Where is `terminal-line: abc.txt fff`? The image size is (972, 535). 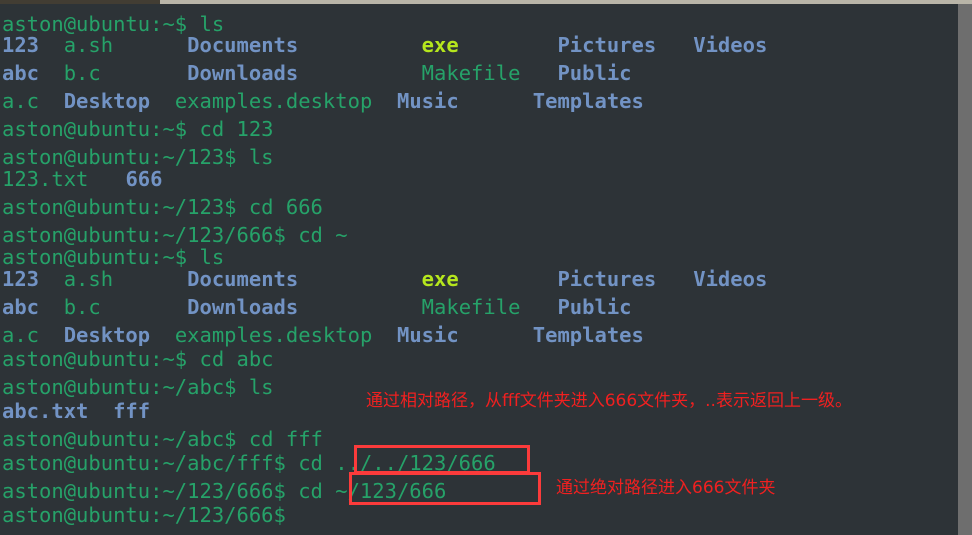
terminal-line: abc.txt fff is located at coordinates (76, 411).